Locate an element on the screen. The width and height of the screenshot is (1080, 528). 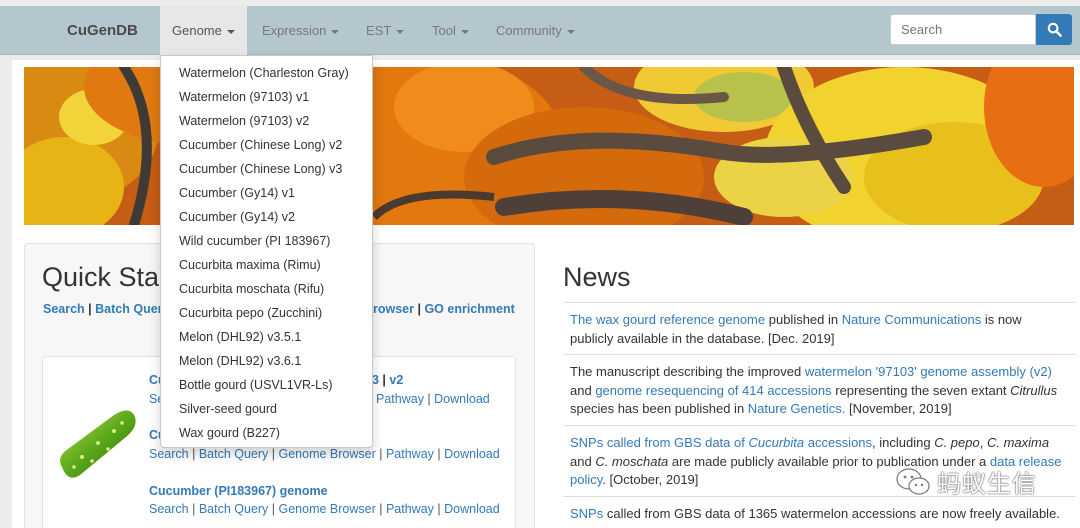
news-2-text-d: species has been published in is located at coordinates (659, 408).